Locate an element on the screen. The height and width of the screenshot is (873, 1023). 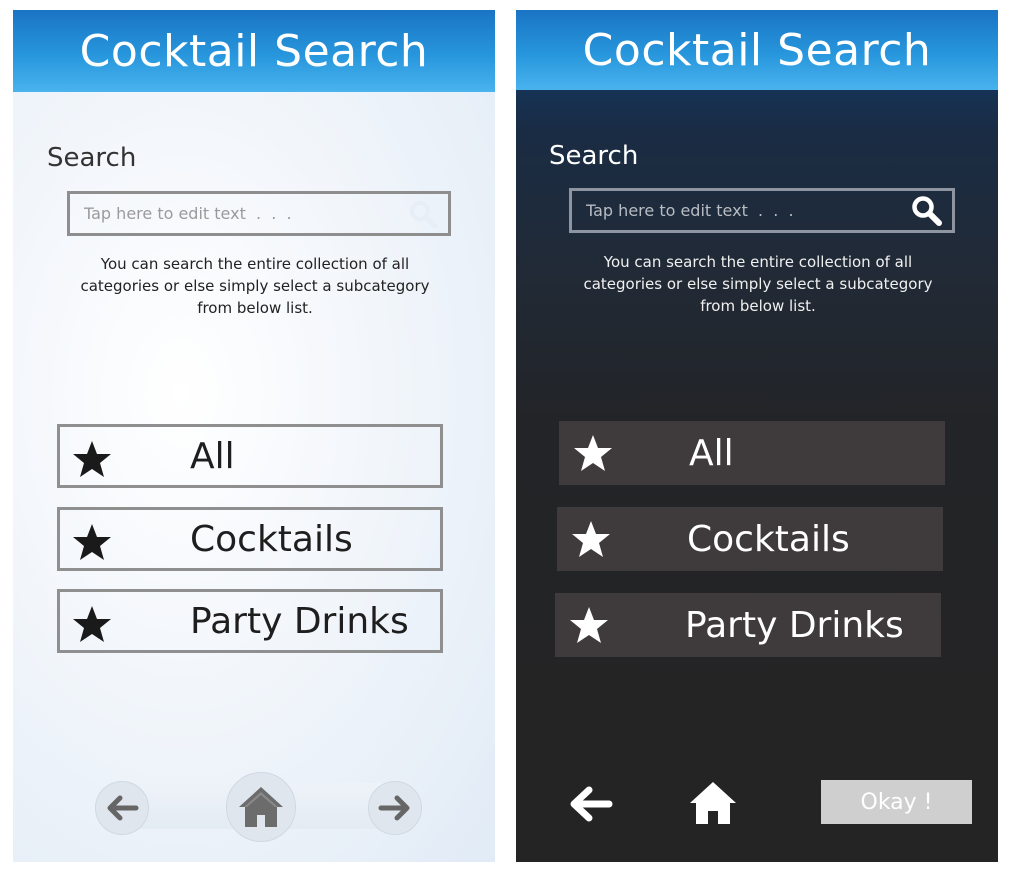
forward-button is located at coordinates (395, 808).